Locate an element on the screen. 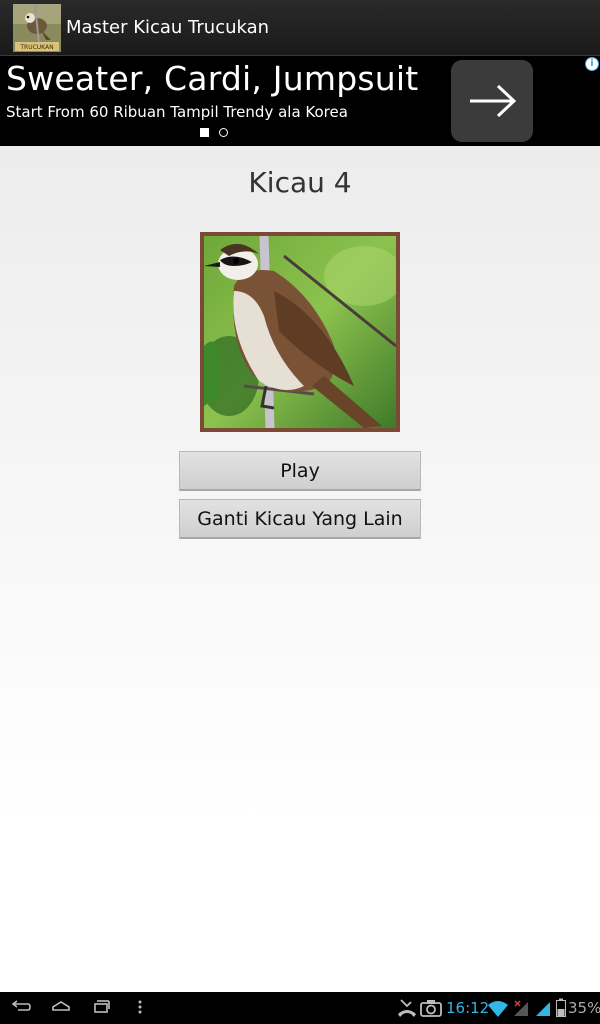  home-icon is located at coordinates (61, 1007).